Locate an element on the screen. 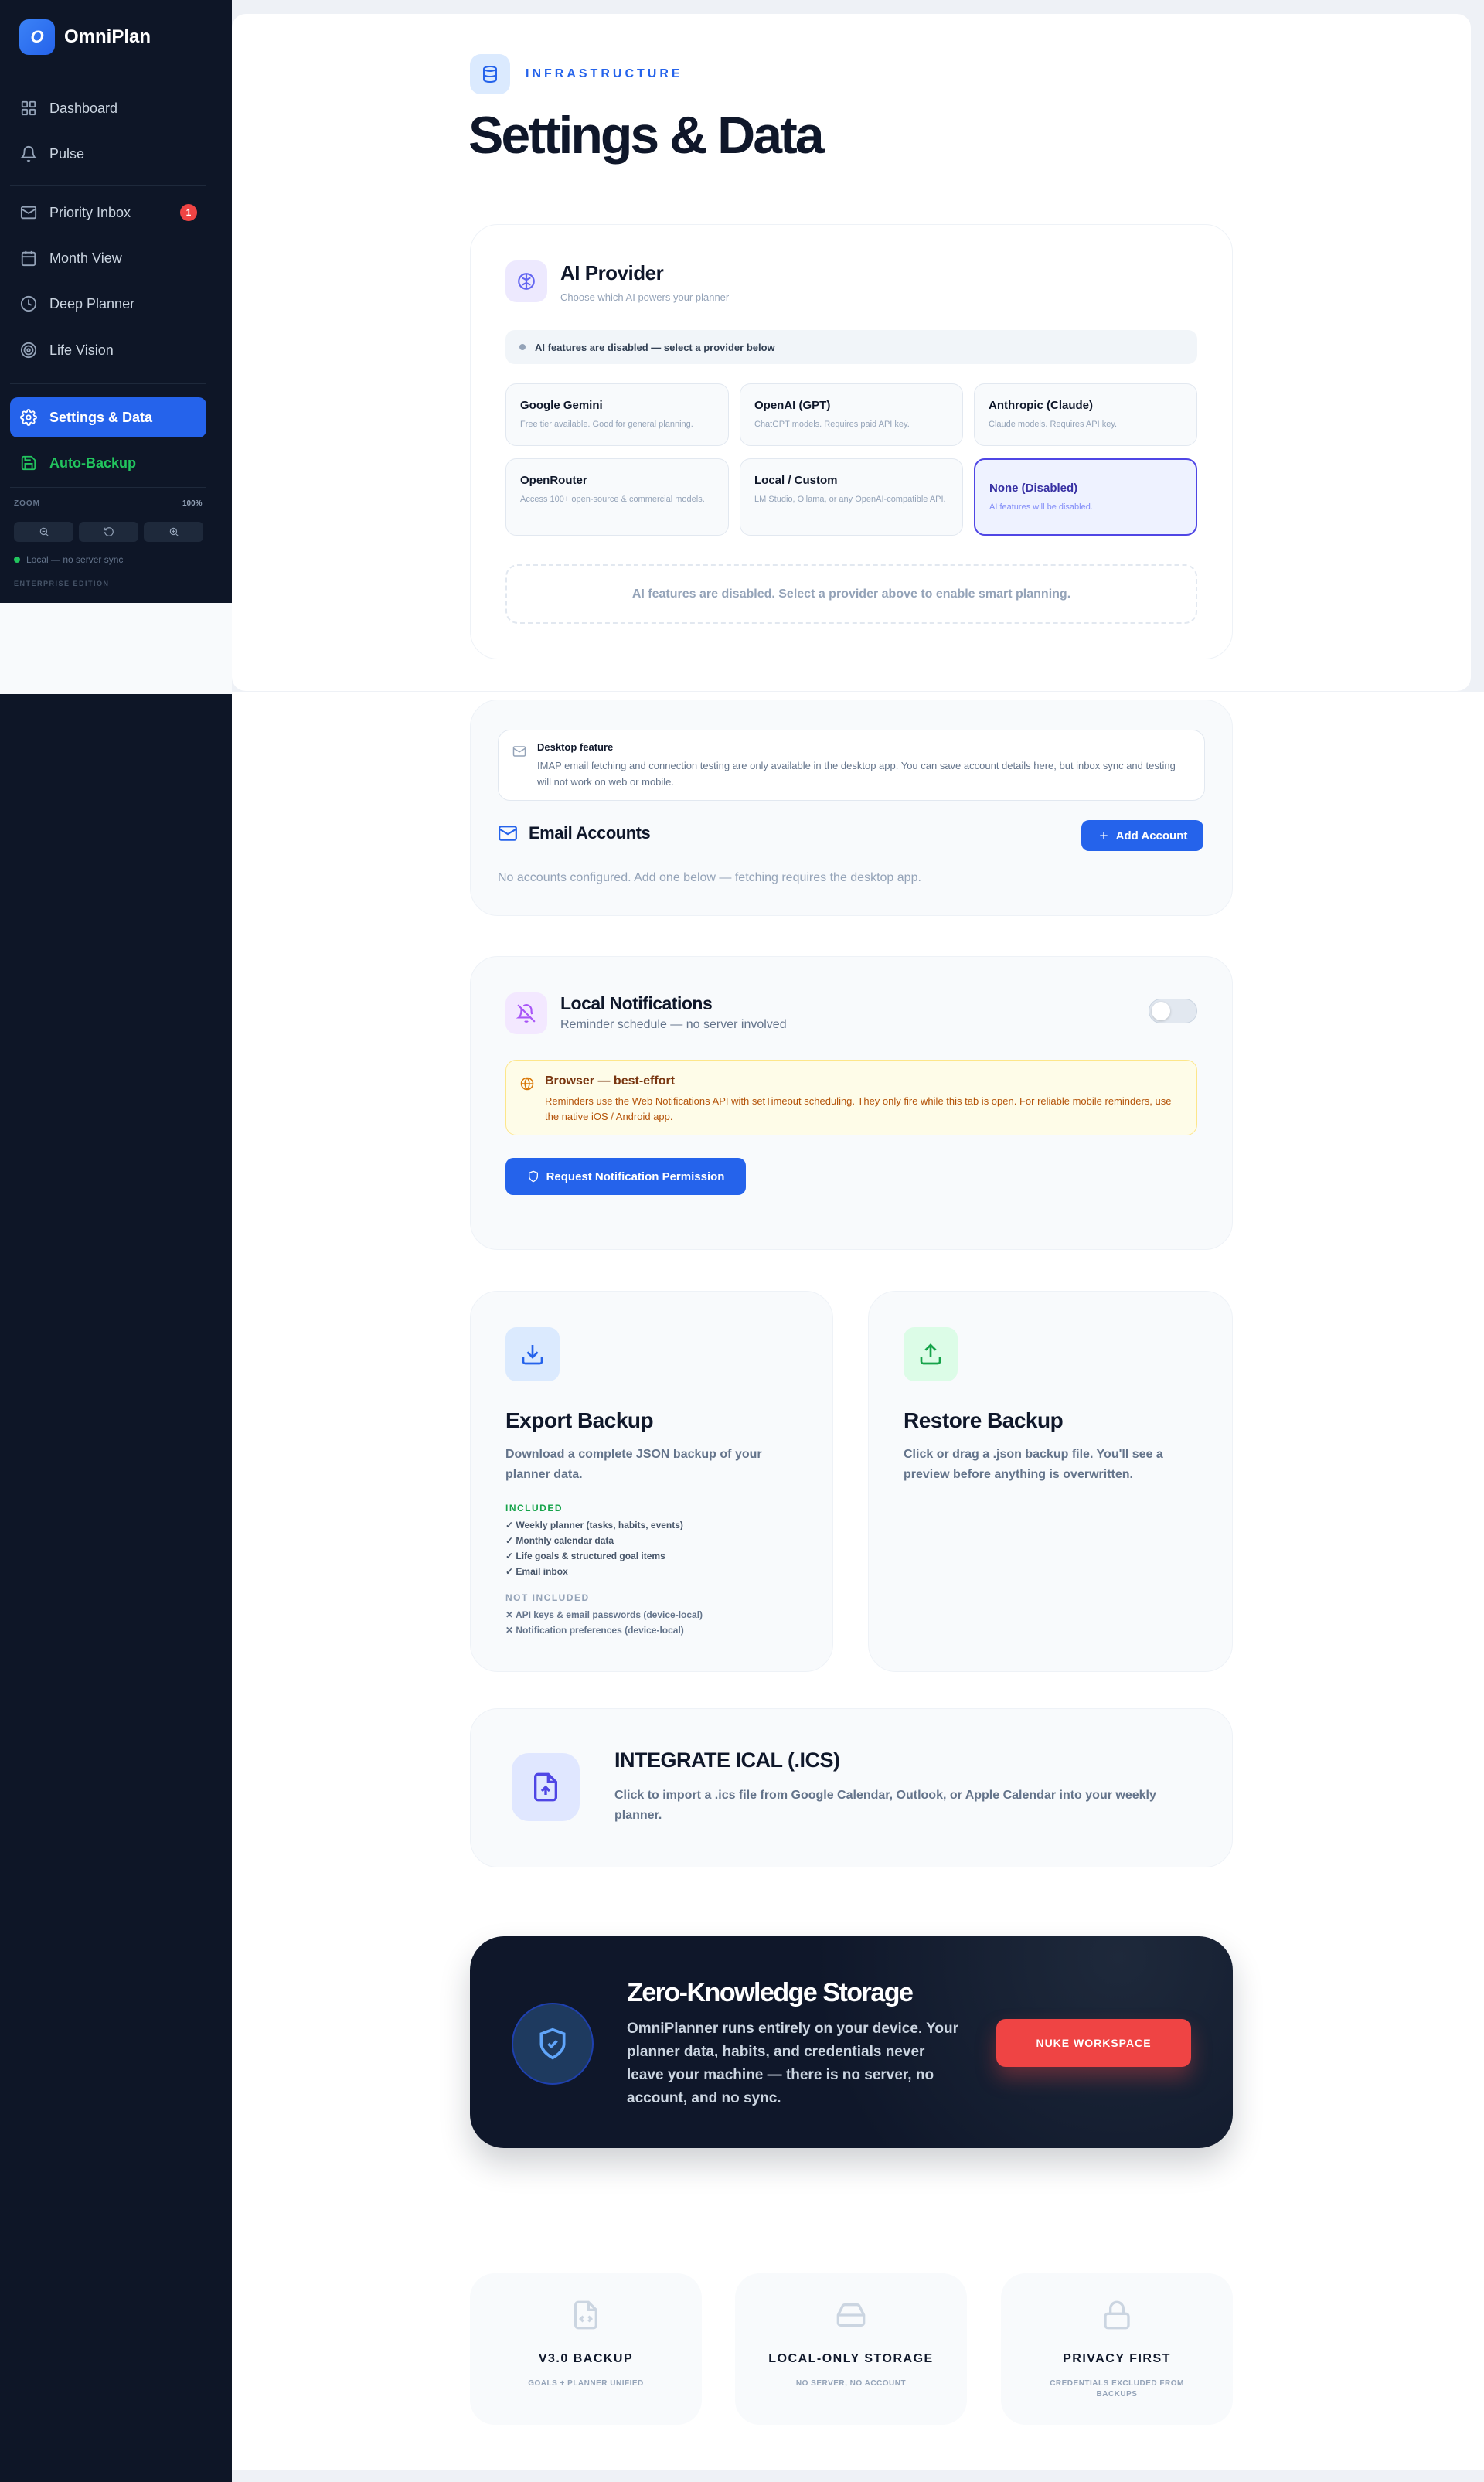 Image resolution: width=1484 pixels, height=2482 pixels. list-item: ✓ Monthly calendar data is located at coordinates (559, 1541).